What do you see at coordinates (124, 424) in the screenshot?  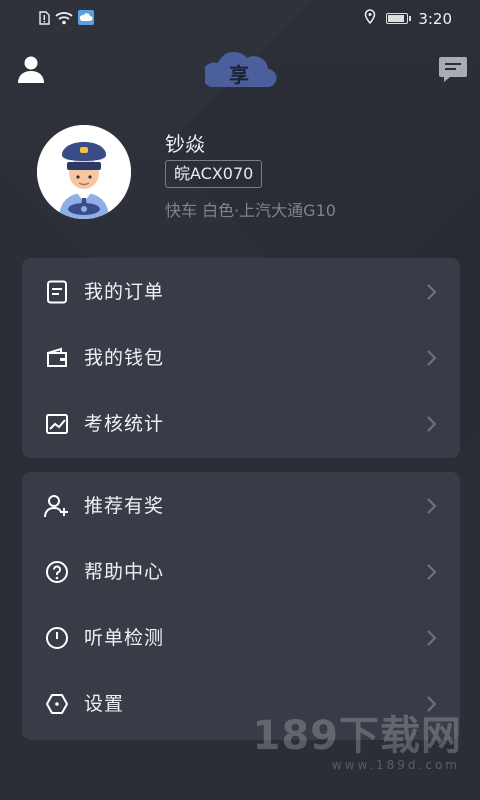 I see `menu-item-label: 考核统计` at bounding box center [124, 424].